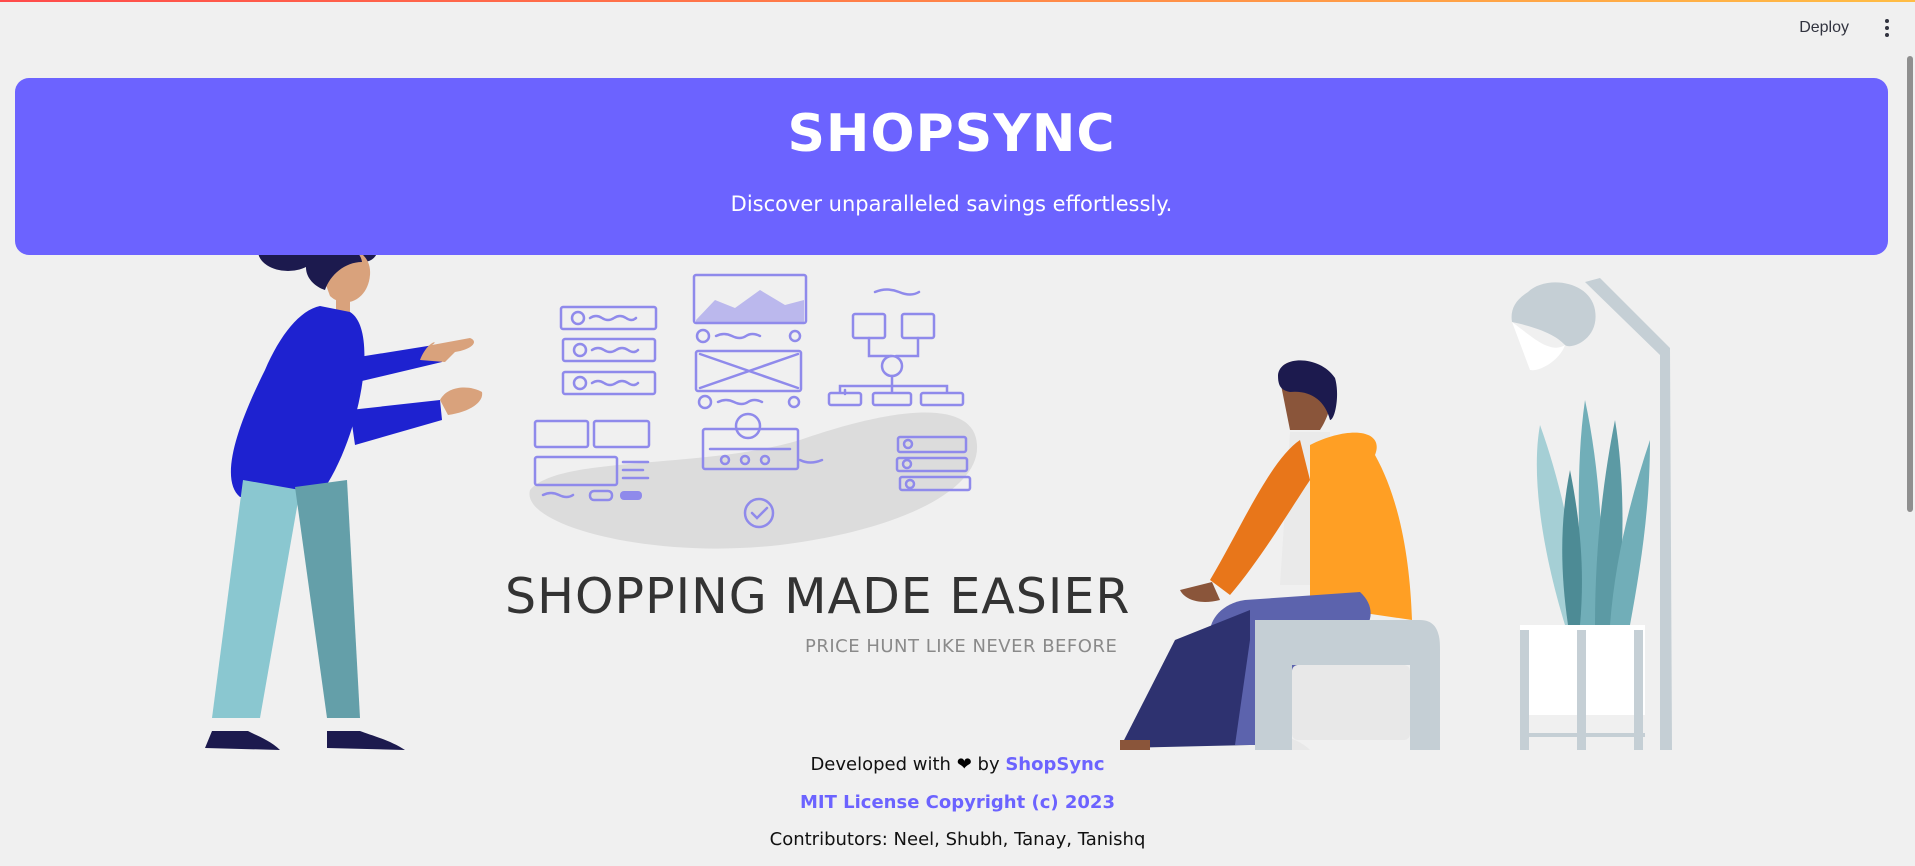  What do you see at coordinates (964, 764) in the screenshot?
I see `heart-icon: ❤` at bounding box center [964, 764].